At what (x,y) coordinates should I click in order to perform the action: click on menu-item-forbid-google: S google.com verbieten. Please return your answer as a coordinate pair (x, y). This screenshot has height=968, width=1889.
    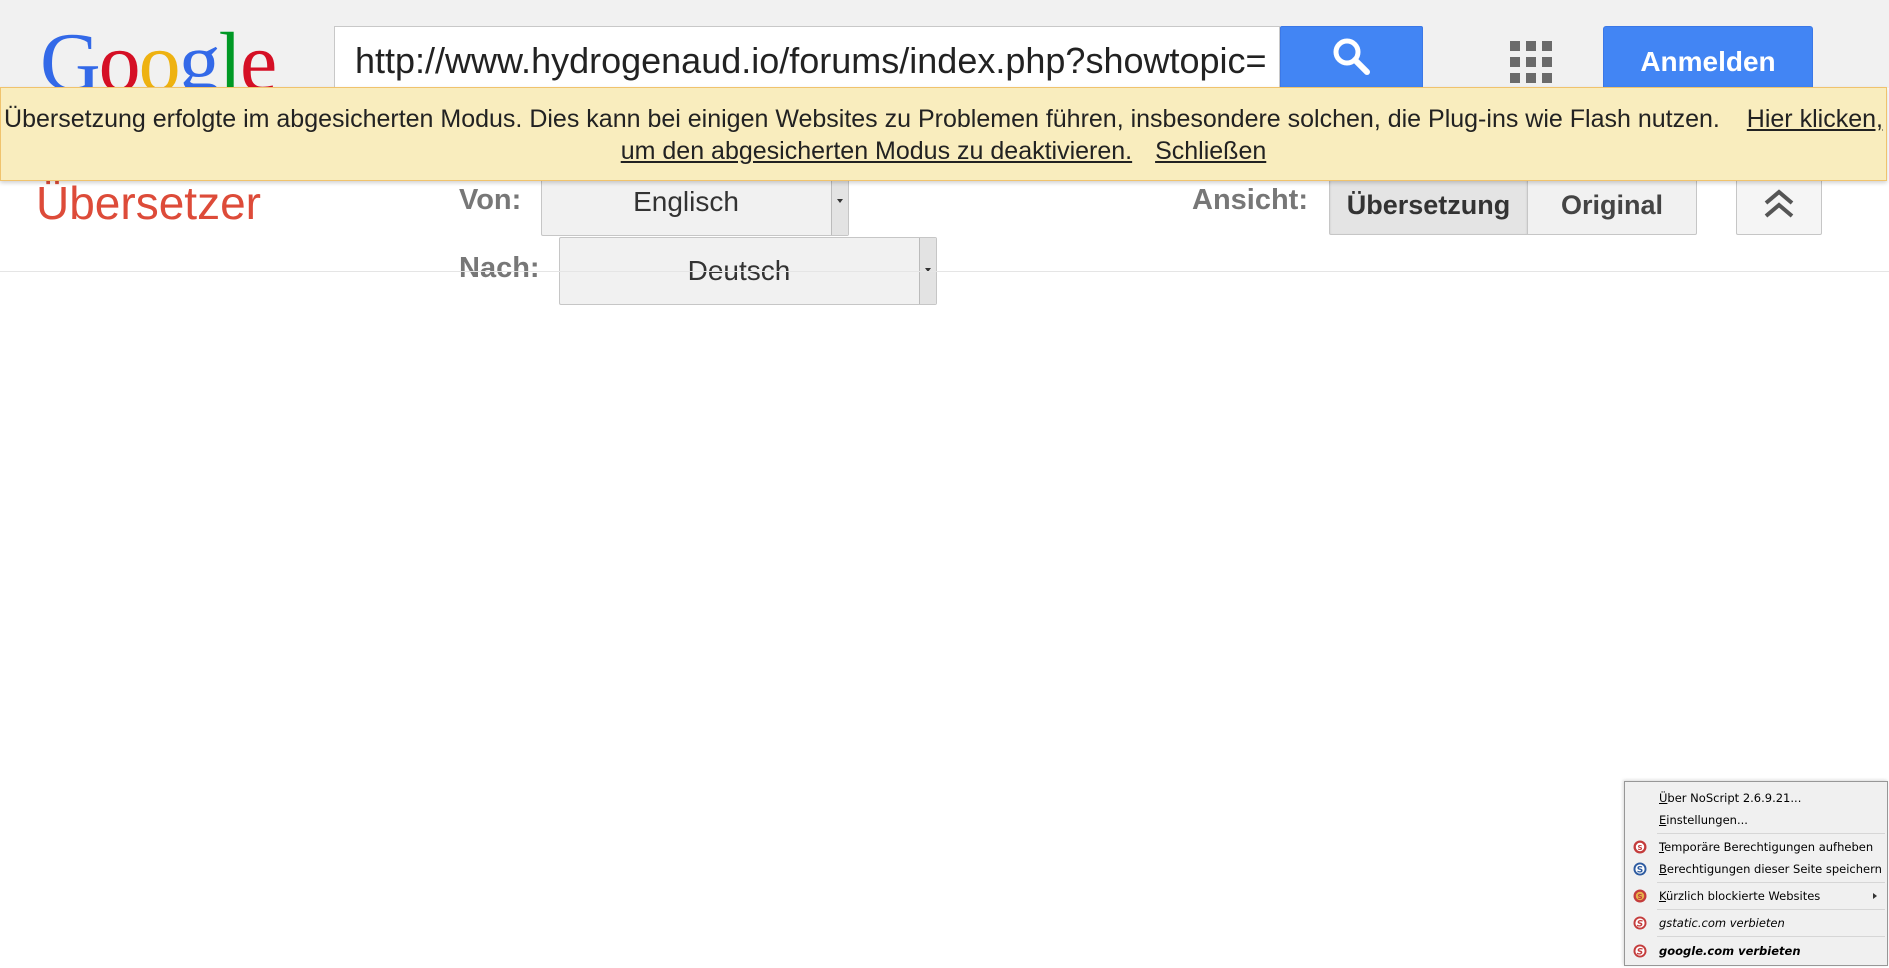
    Looking at the image, I should click on (1756, 951).